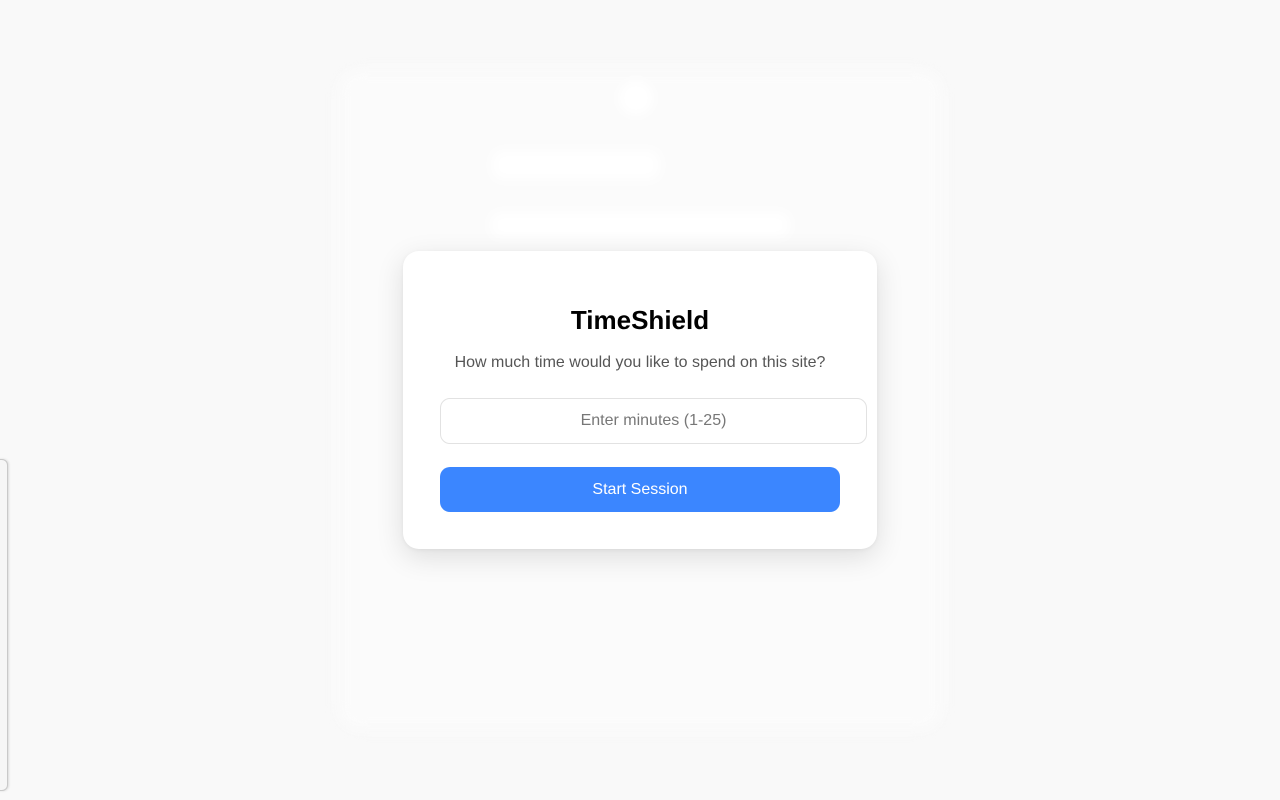 This screenshot has height=800, width=1280. Describe the element at coordinates (653, 421) in the screenshot. I see `minutes-input` at that location.